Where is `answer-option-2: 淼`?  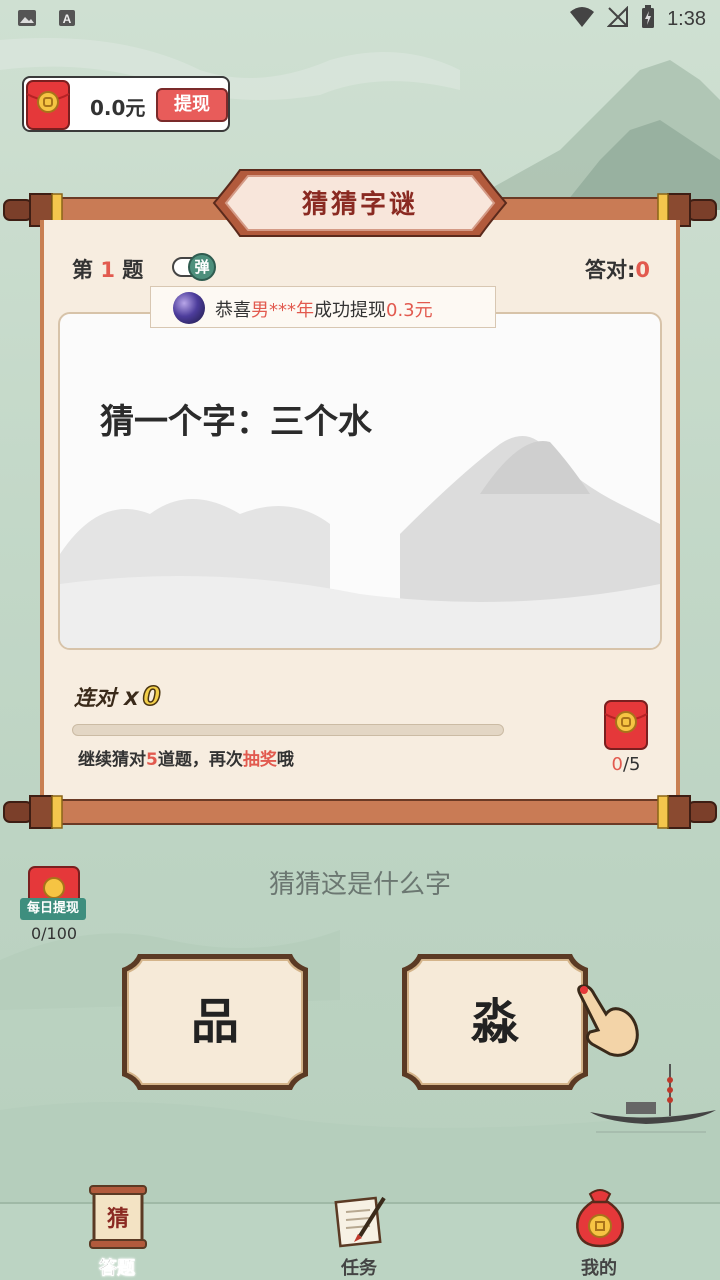
answer-option-2: 淼 is located at coordinates (495, 1022).